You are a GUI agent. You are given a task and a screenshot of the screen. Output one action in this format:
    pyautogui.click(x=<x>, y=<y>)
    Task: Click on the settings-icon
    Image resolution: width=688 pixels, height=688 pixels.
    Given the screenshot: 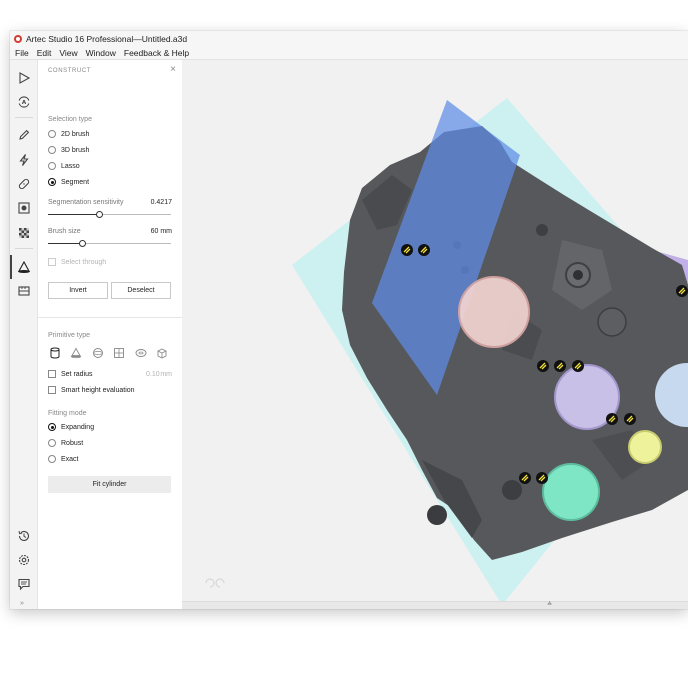 What is the action you would take?
    pyautogui.click(x=24, y=560)
    